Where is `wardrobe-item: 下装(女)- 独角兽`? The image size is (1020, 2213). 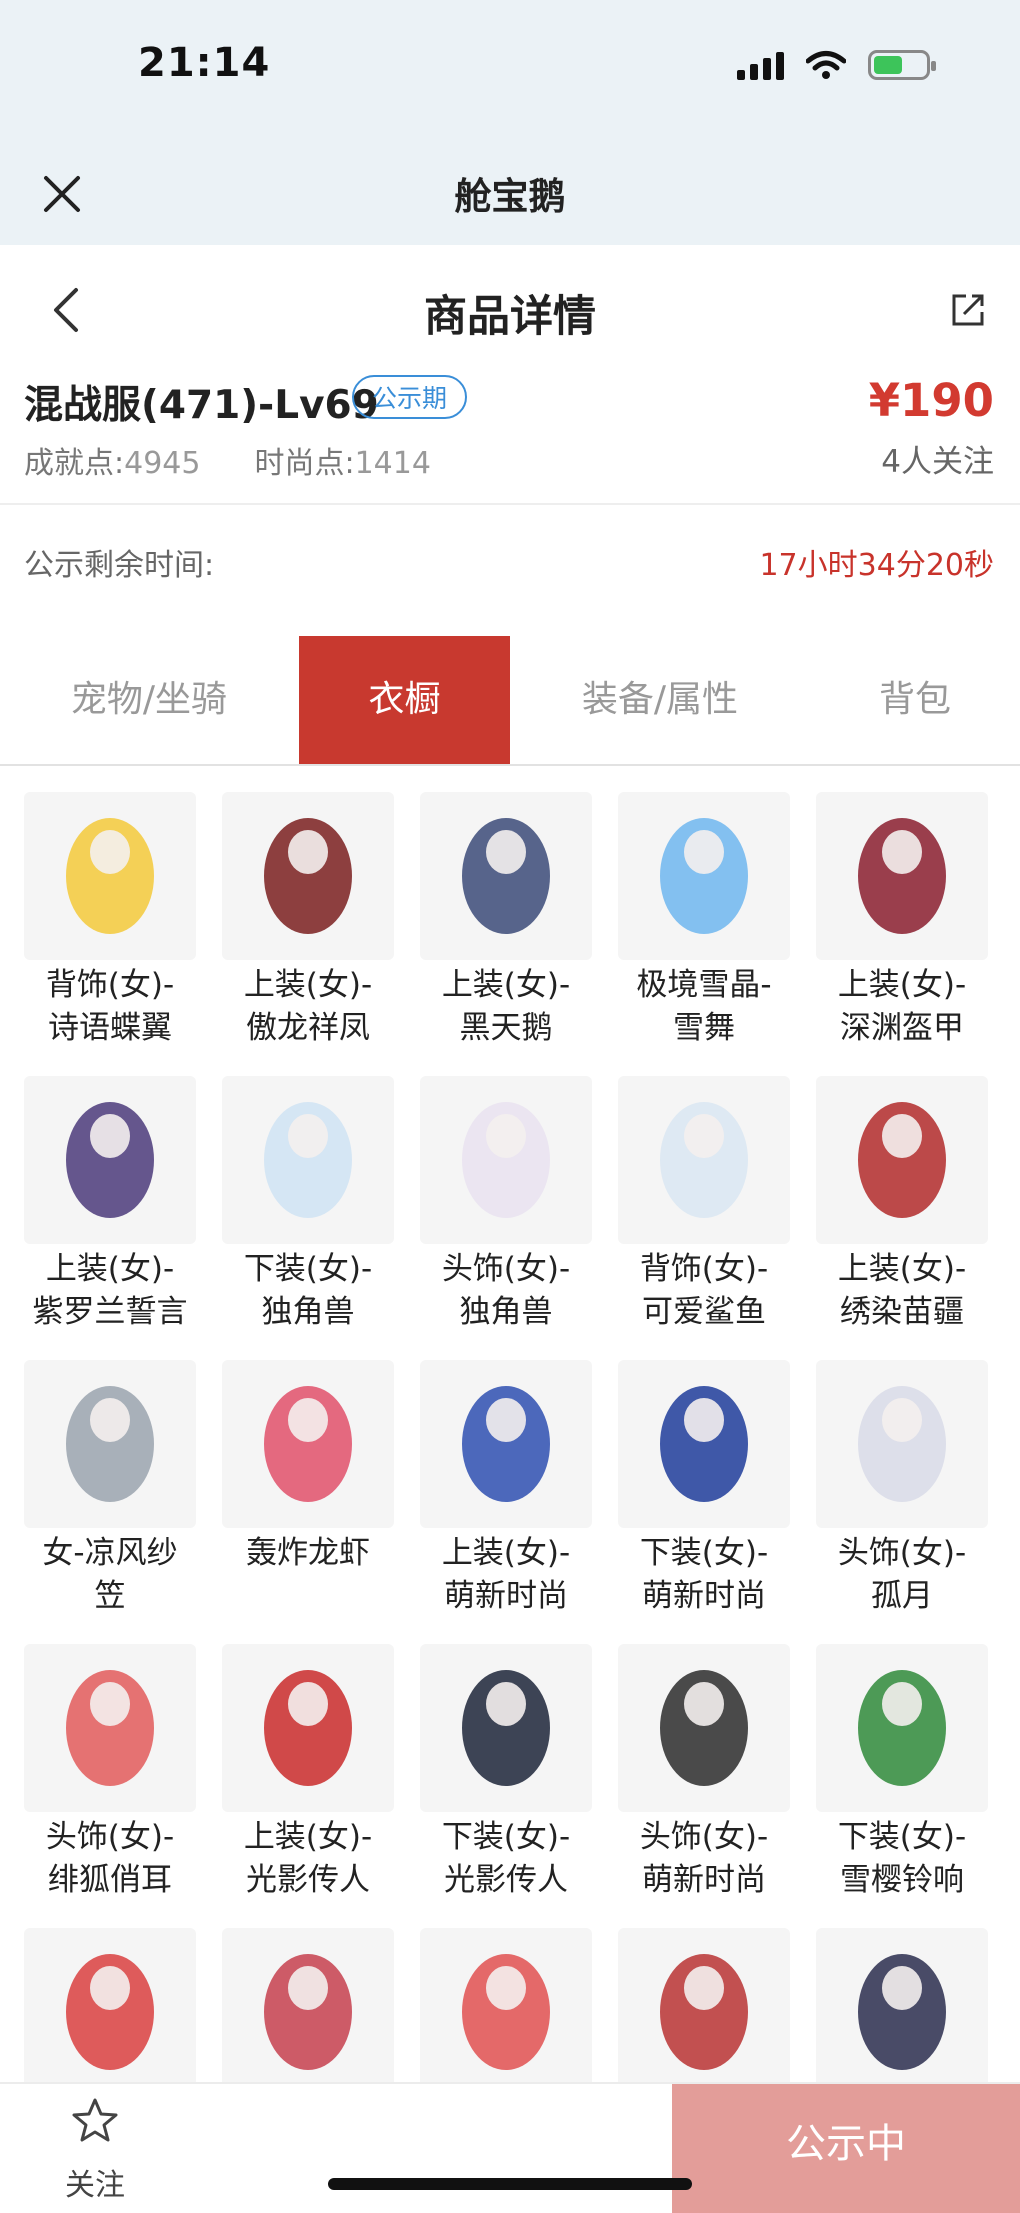 wardrobe-item: 下装(女)- 独角兽 is located at coordinates (308, 1211).